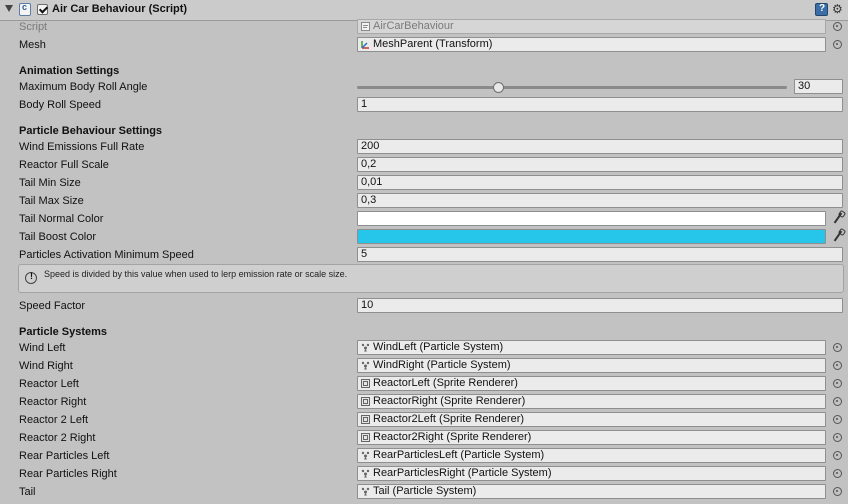  Describe the element at coordinates (49, 384) in the screenshot. I see `particle-system-label: Reactor Left` at that location.